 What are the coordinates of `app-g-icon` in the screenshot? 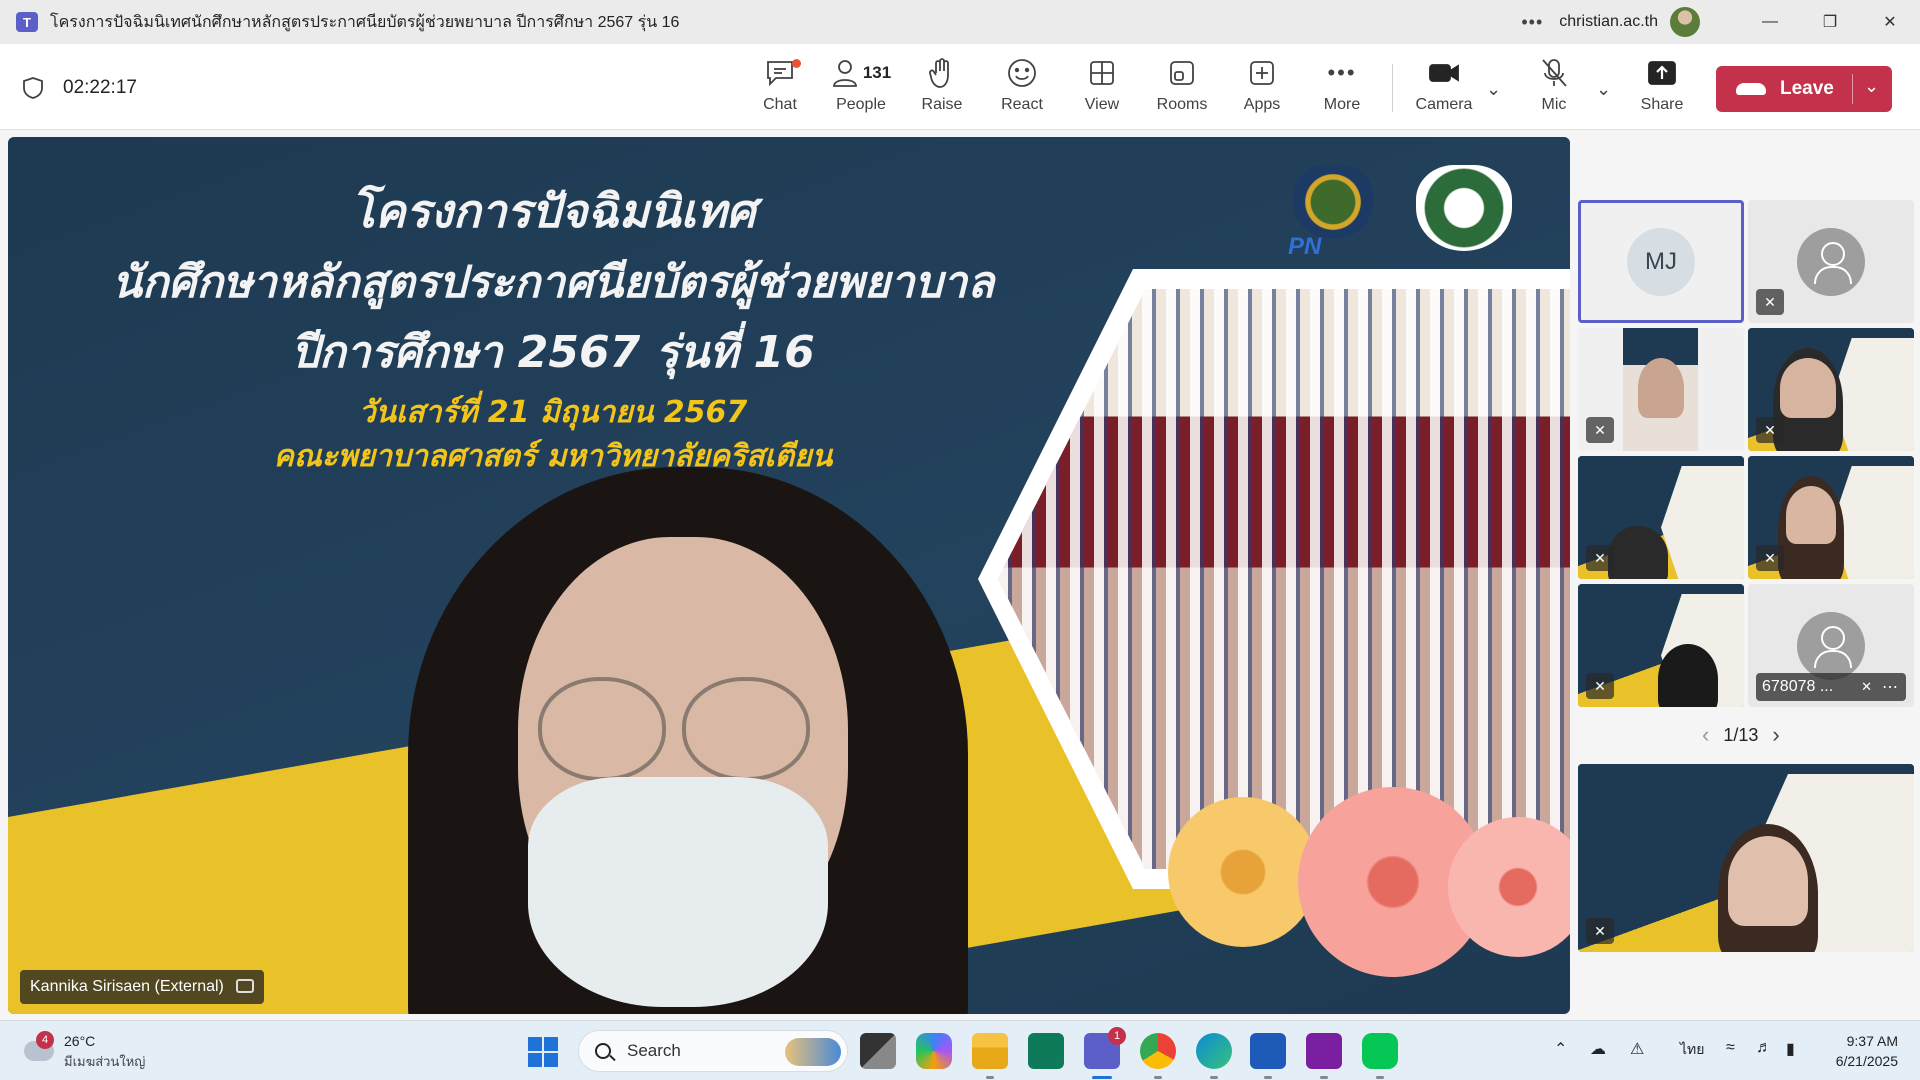 It's located at (1324, 1056).